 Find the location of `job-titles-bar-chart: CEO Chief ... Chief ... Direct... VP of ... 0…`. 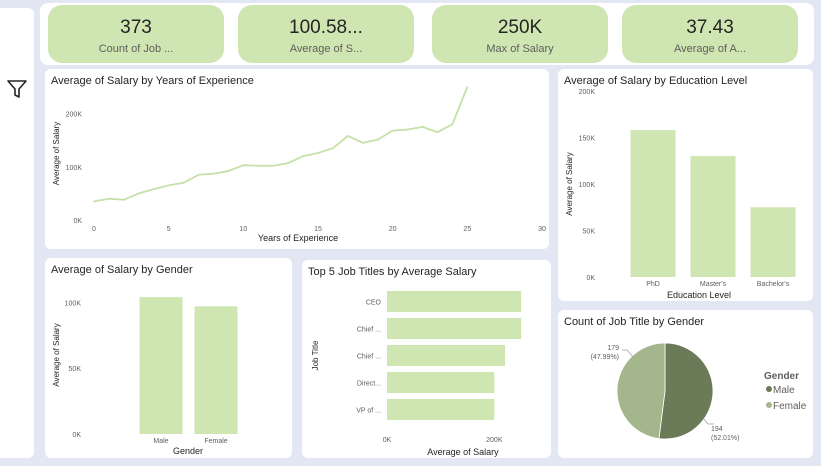

job-titles-bar-chart: CEO Chief ... Chief ... Direct... VP of ... 0… is located at coordinates (416, 373).